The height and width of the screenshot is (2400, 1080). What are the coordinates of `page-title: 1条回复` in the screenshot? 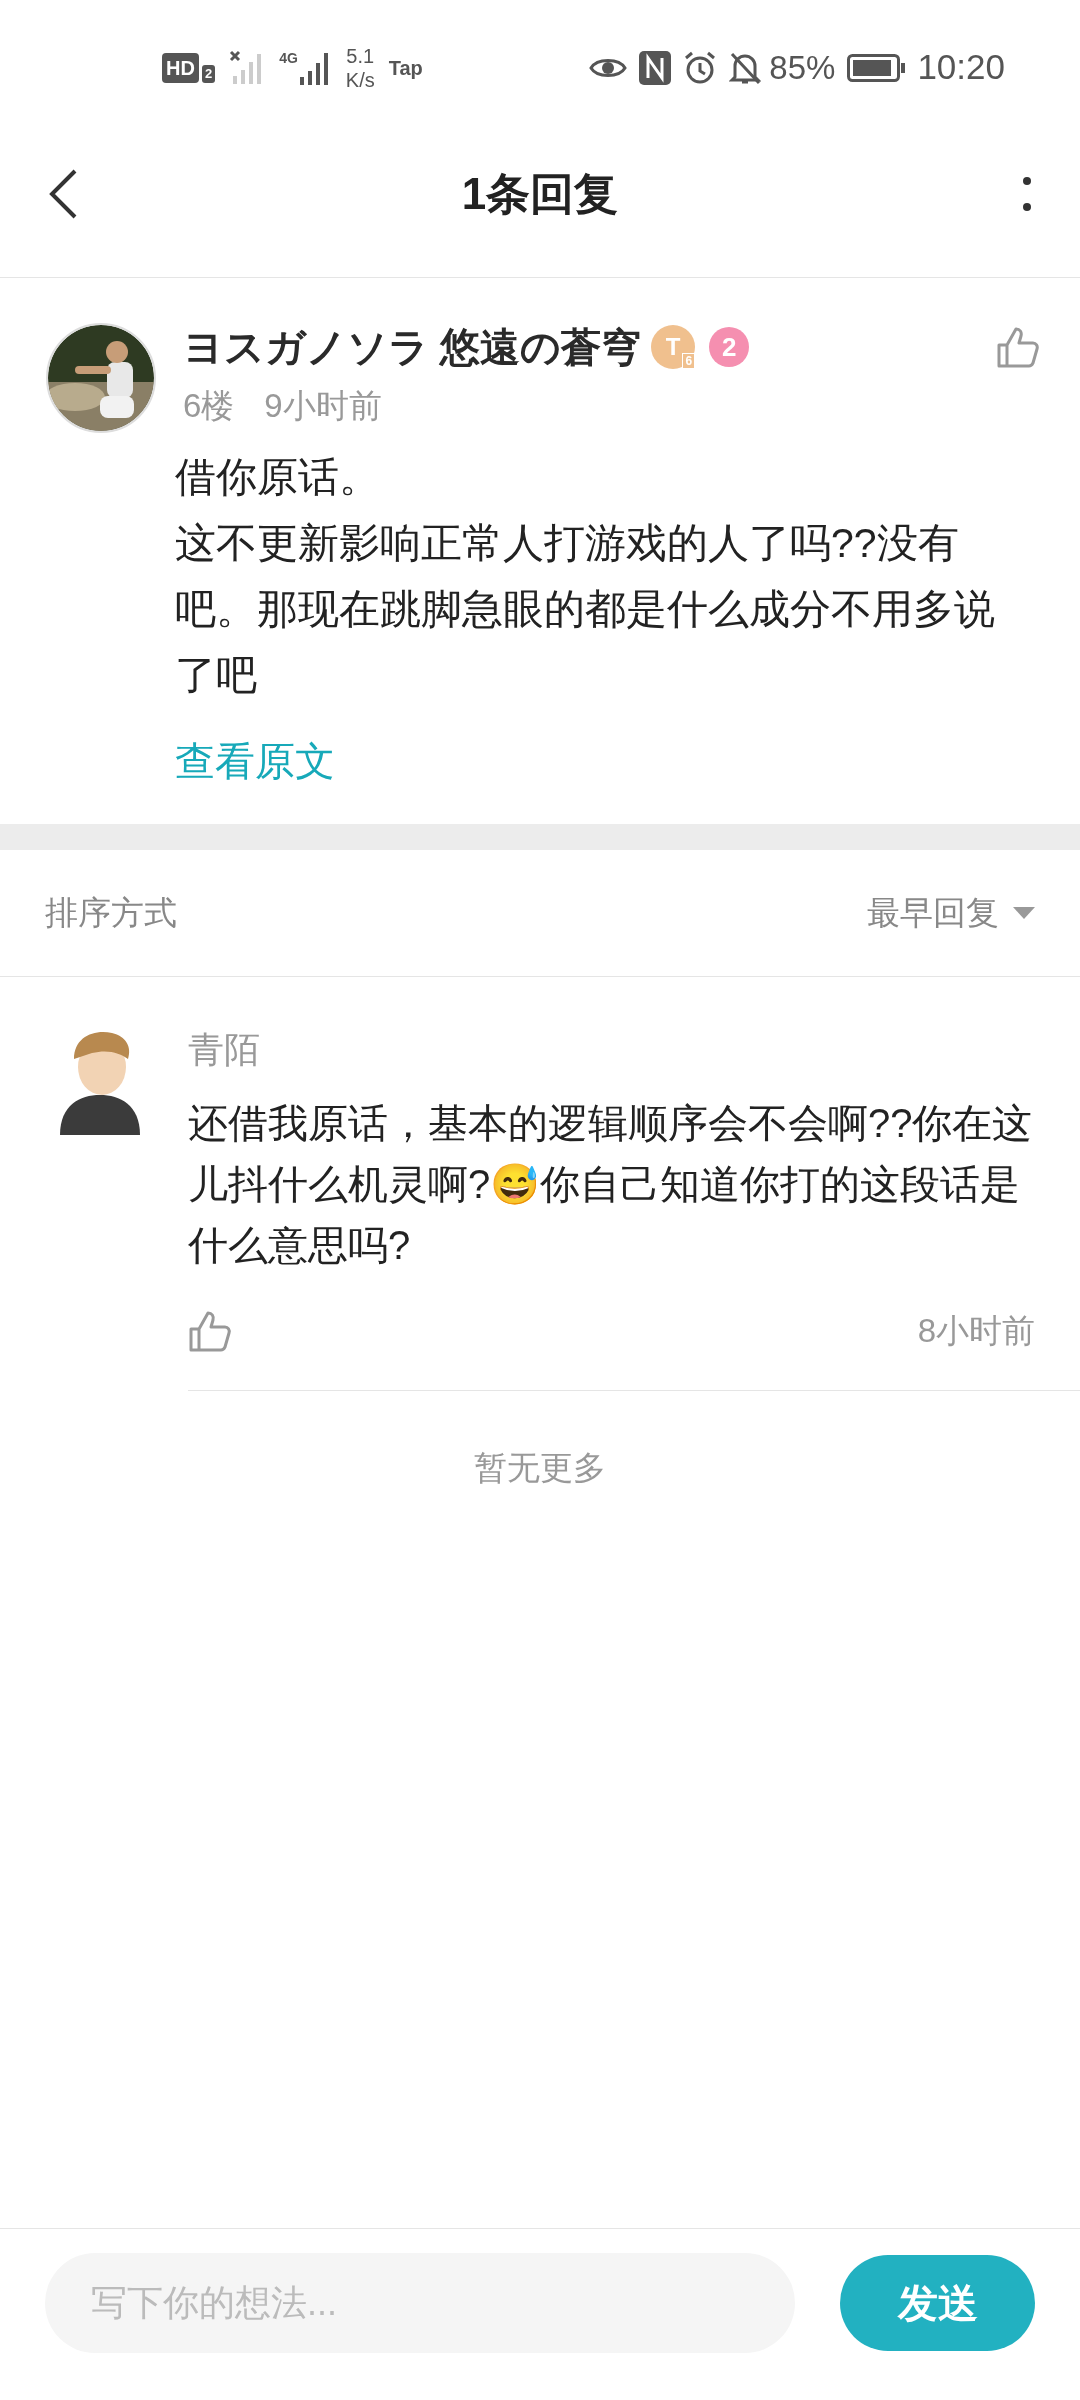 It's located at (540, 194).